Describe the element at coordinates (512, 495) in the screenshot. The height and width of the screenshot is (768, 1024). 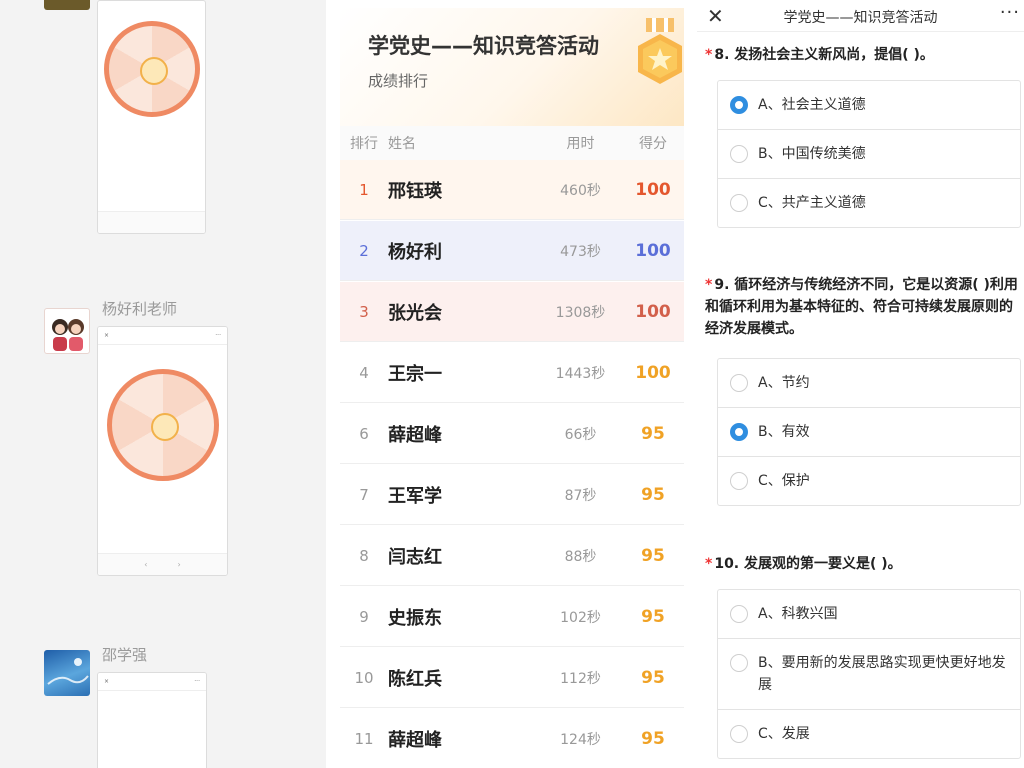
I see `ranking-row: 7 王军学 87秒 95` at that location.